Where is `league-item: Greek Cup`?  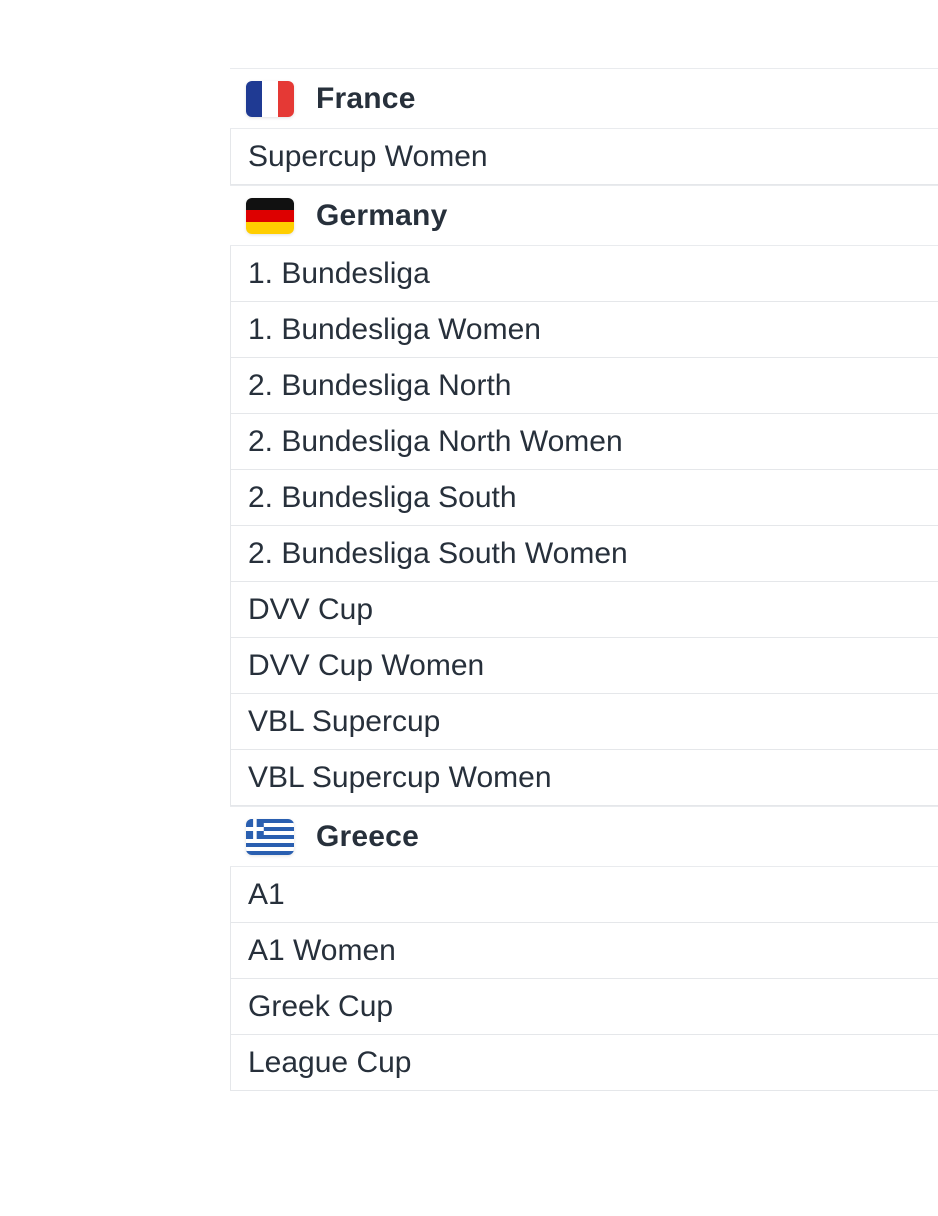
league-item: Greek Cup is located at coordinates (584, 1007).